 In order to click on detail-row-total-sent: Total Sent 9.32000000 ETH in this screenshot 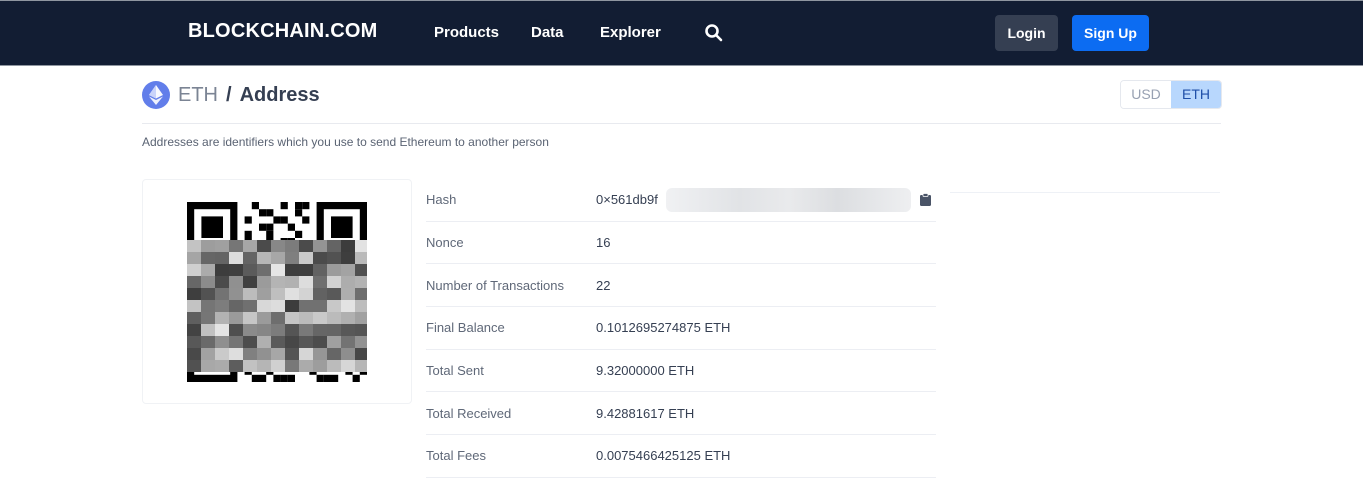, I will do `click(681, 371)`.